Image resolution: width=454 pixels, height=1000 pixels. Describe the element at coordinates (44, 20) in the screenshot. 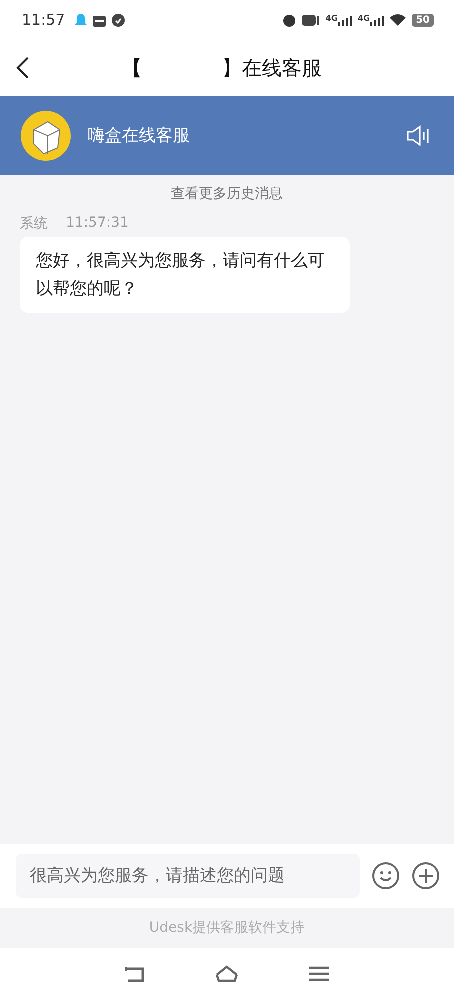

I see `status-time: 11:57` at that location.